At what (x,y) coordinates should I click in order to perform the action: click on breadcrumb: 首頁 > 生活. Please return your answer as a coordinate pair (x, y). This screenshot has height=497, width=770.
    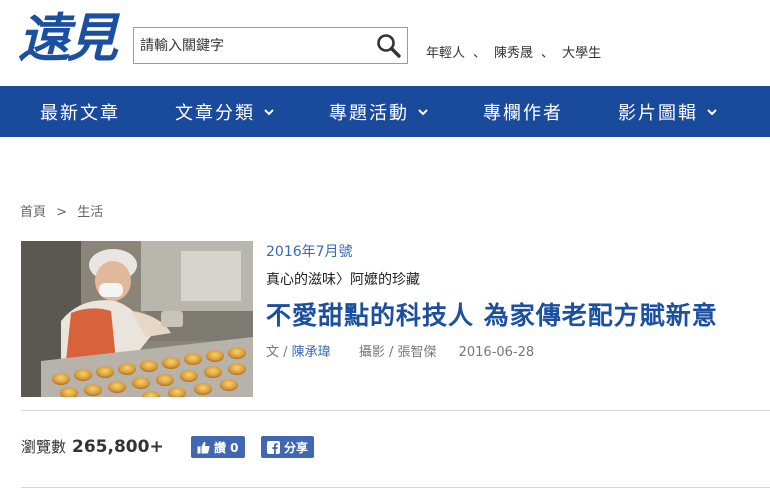
    Looking at the image, I should click on (61, 210).